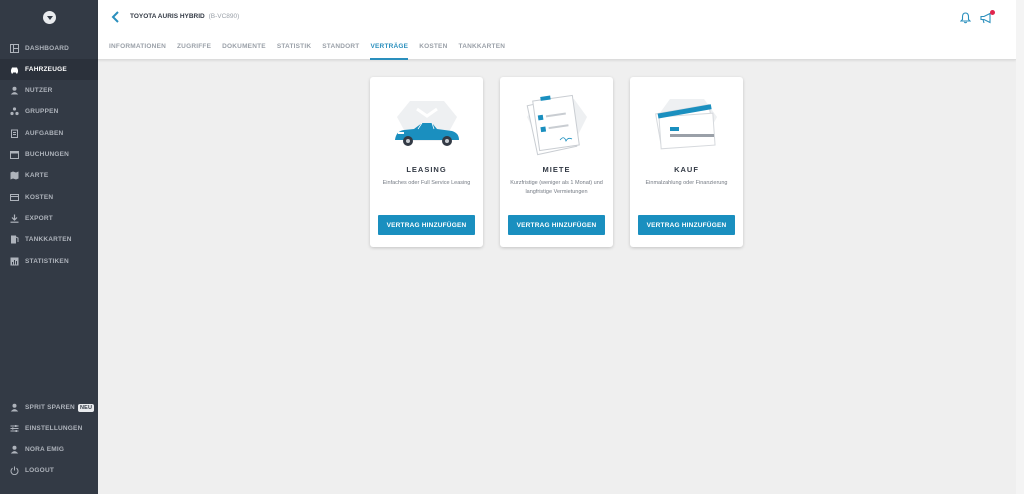 Image resolution: width=1024 pixels, height=494 pixels. What do you see at coordinates (1020, 247) in the screenshot?
I see `scrollbar` at bounding box center [1020, 247].